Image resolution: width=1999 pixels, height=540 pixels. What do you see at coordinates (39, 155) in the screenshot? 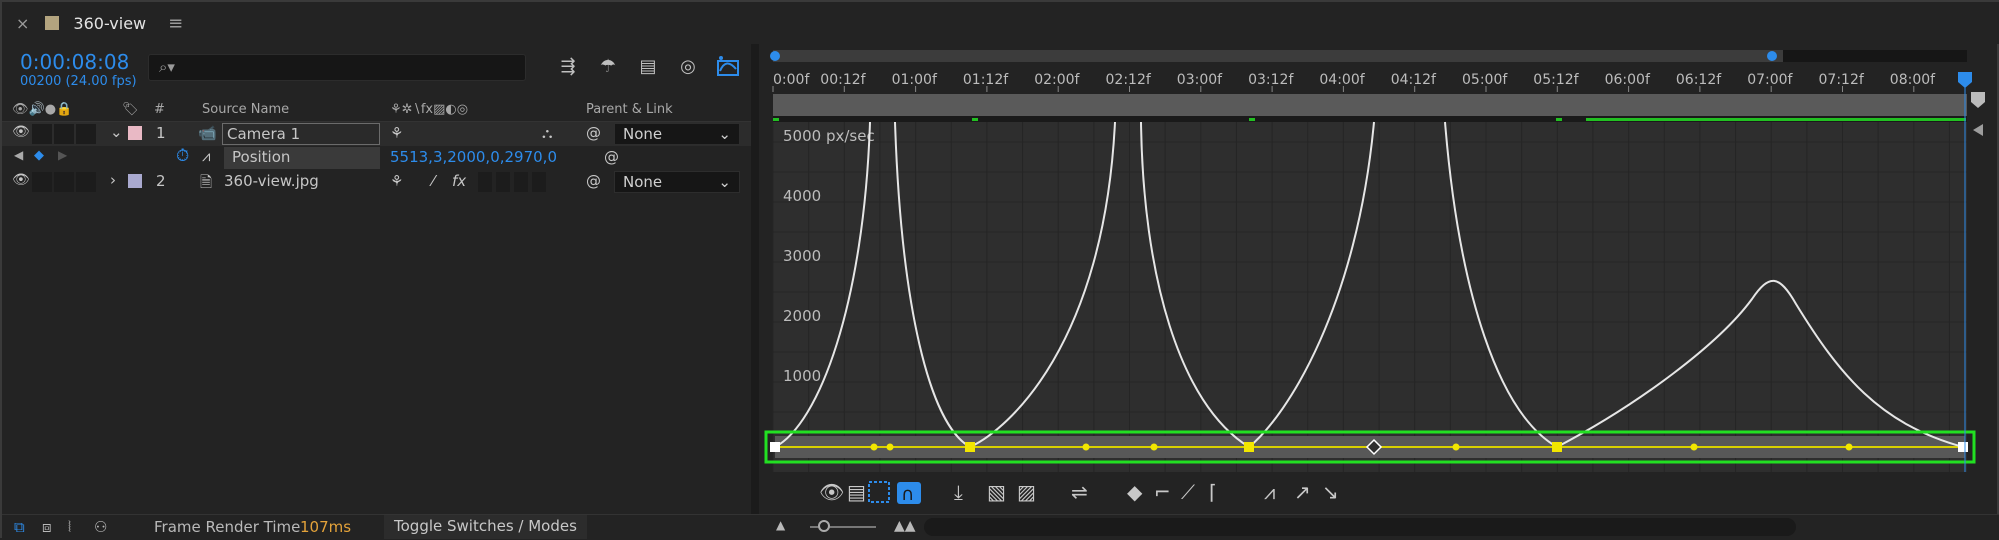
I see `keyframe-diamond-icon: ◆` at bounding box center [39, 155].